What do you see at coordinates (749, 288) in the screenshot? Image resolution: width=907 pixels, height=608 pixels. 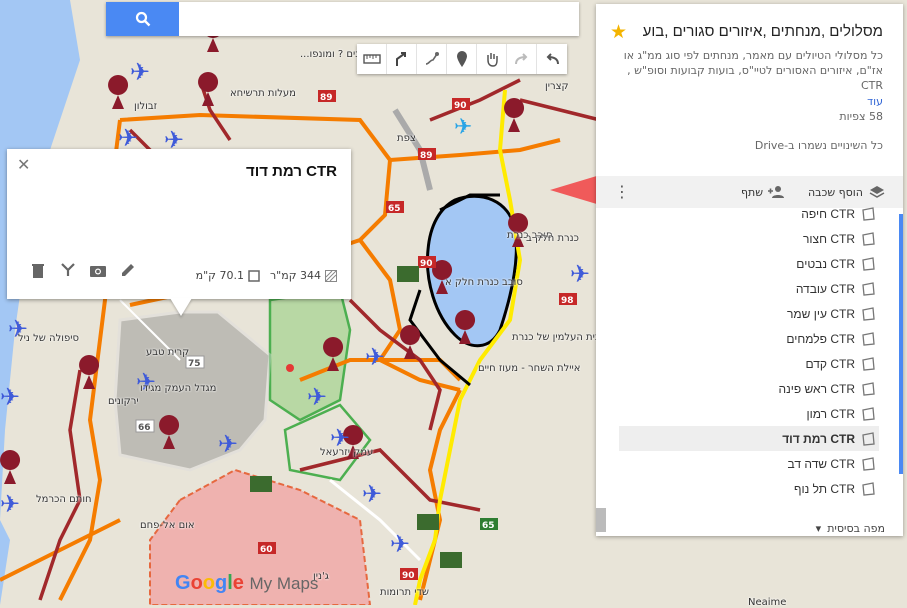 I see `layer-item: CTR עובדה` at bounding box center [749, 288].